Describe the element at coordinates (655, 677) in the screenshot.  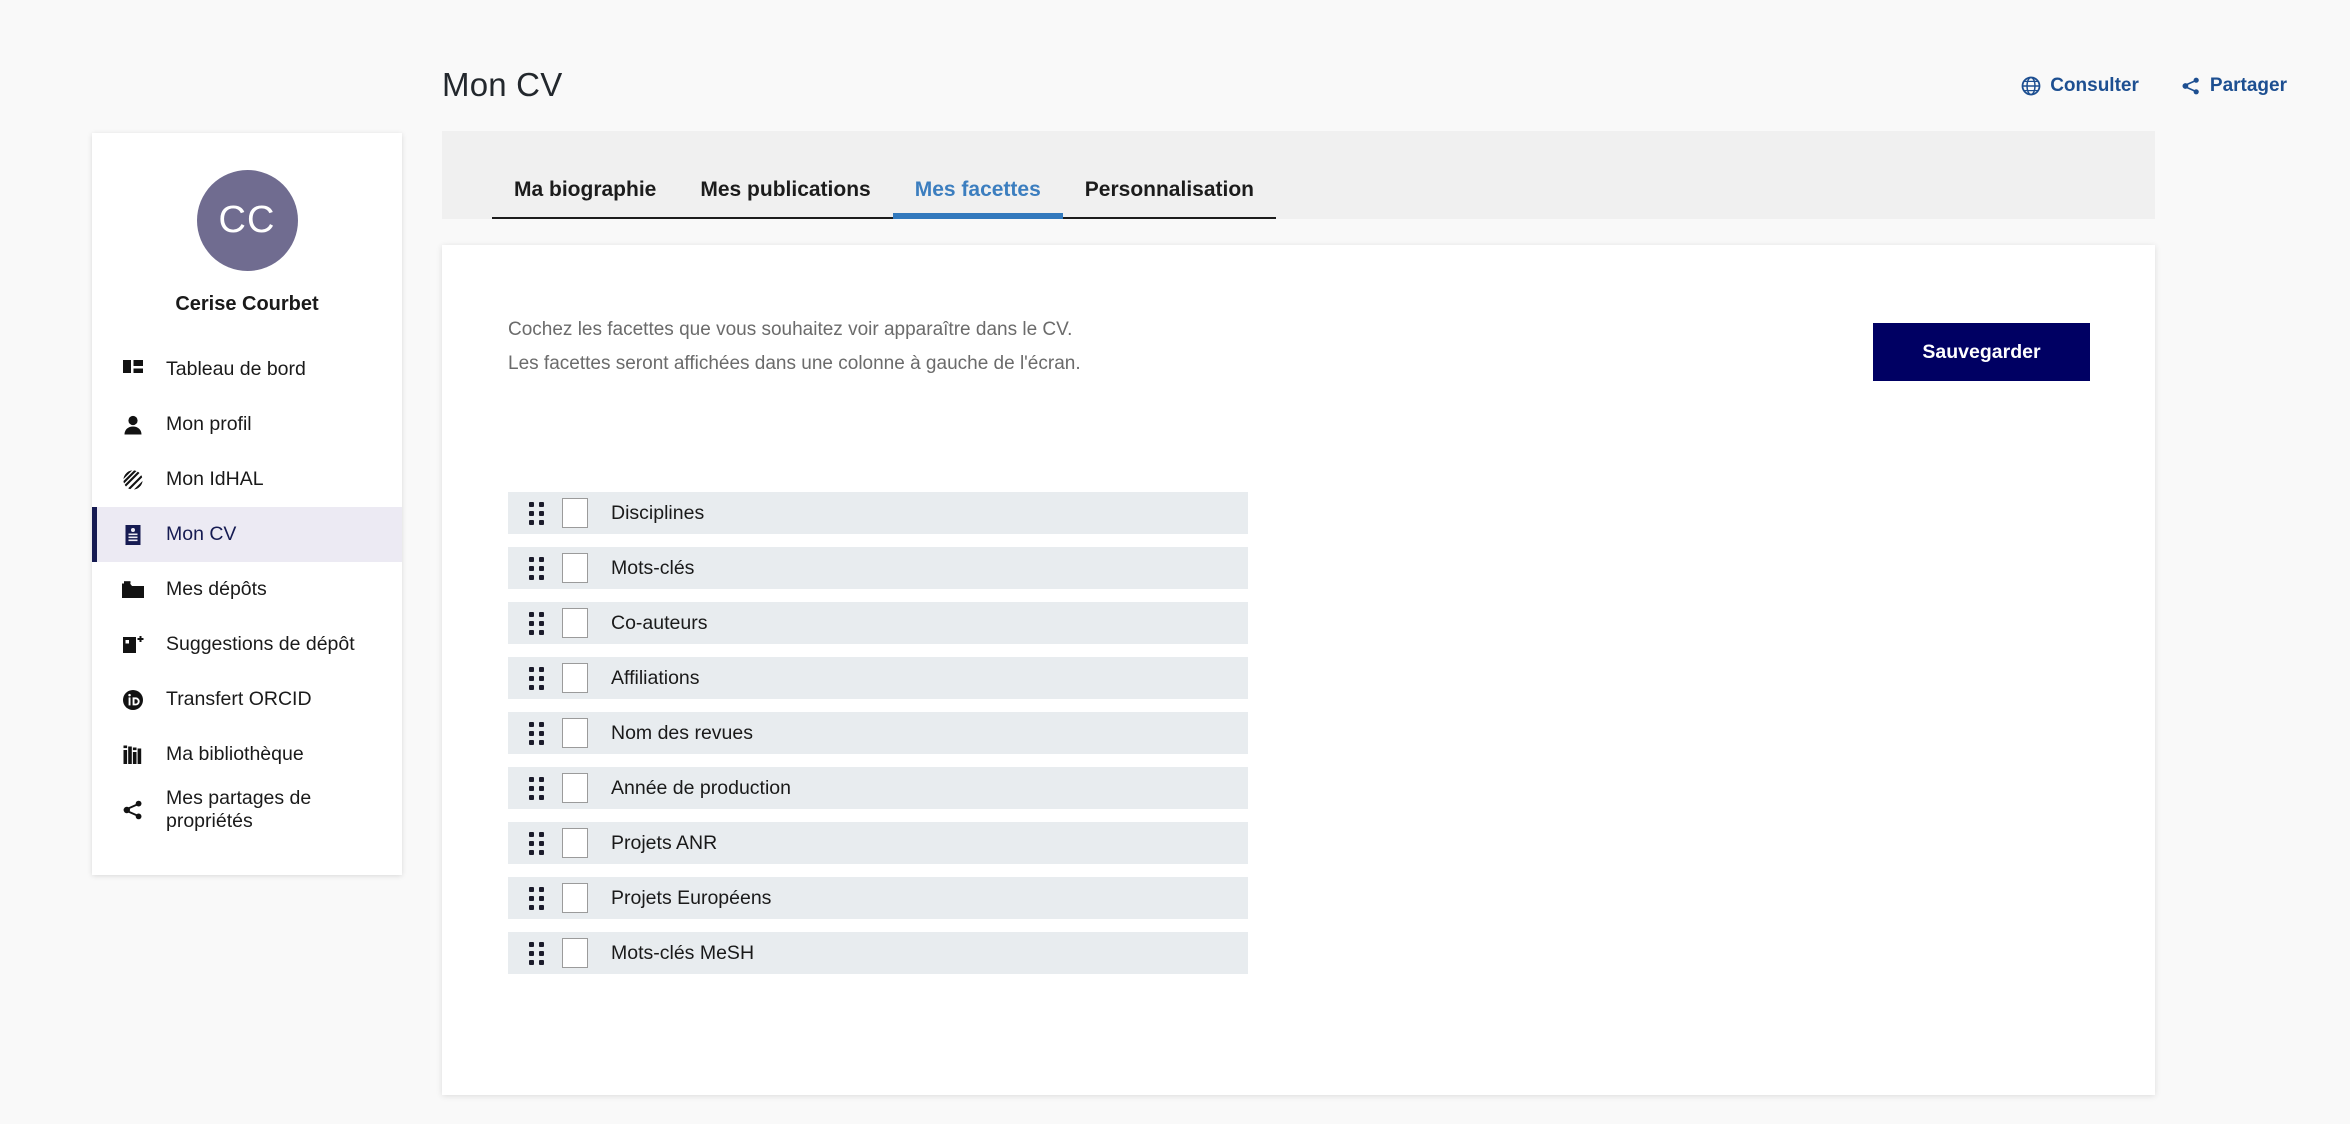
I see `facet-label: Affiliations` at that location.